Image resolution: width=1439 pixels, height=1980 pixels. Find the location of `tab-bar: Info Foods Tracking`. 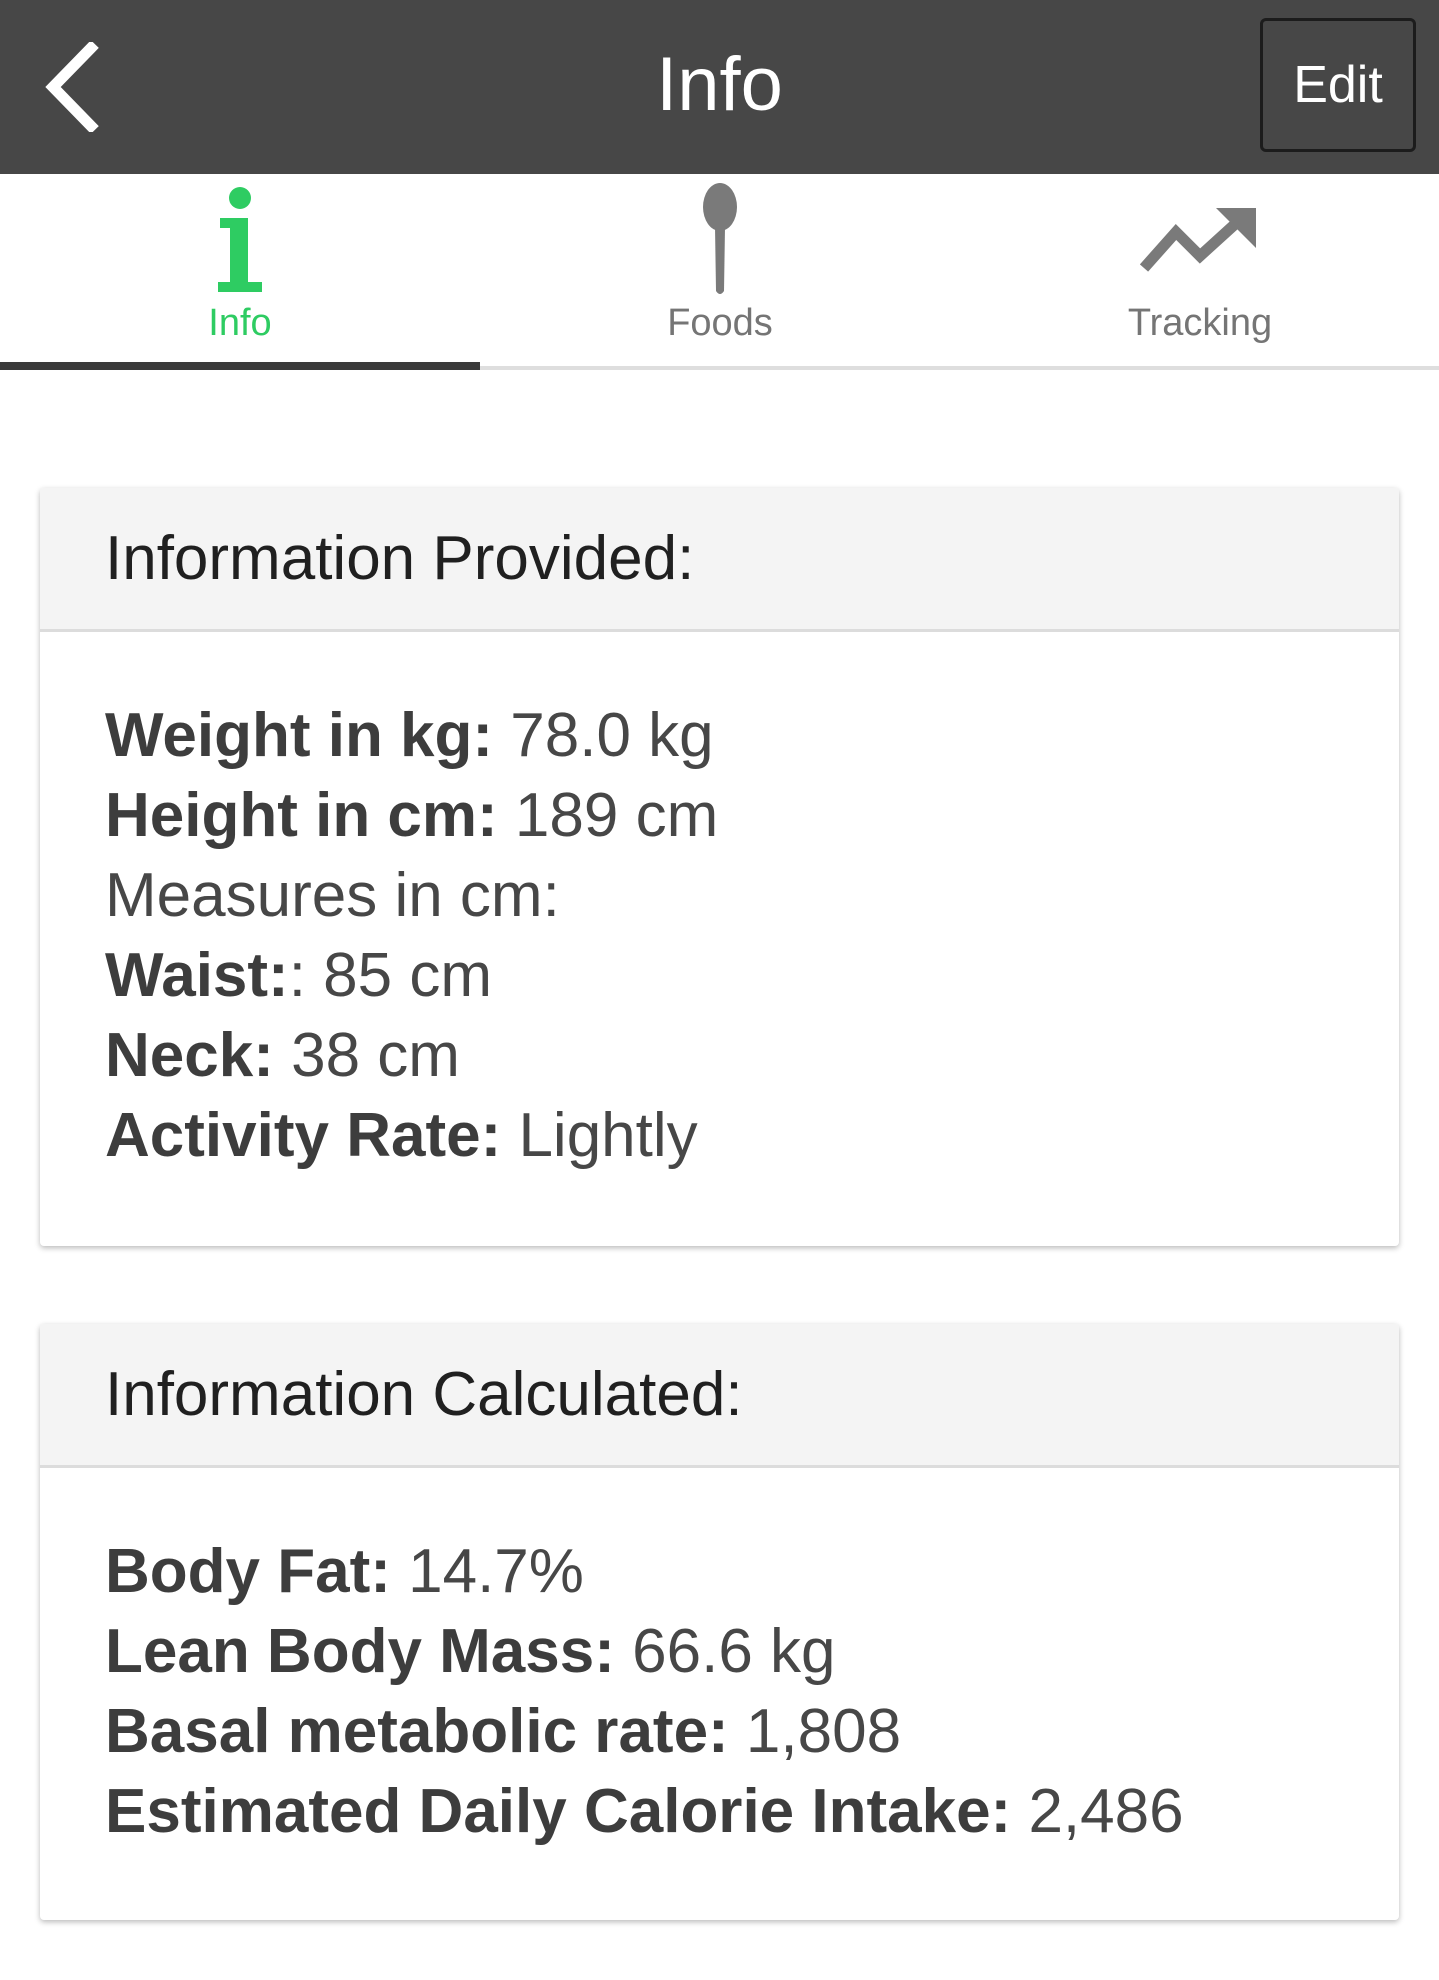

tab-bar: Info Foods Tracking is located at coordinates (719, 272).